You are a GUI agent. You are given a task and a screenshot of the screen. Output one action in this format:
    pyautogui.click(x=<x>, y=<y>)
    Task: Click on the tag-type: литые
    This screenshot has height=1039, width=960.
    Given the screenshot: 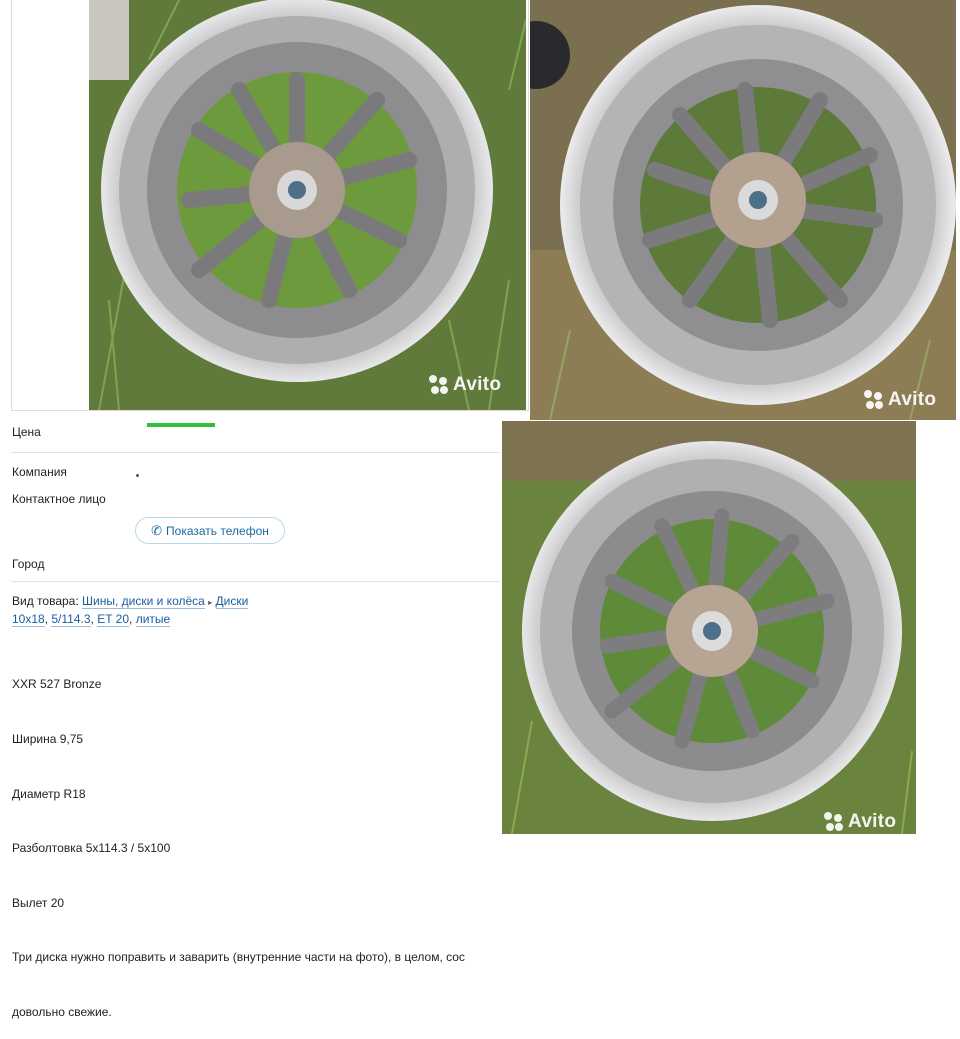 What is the action you would take?
    pyautogui.click(x=153, y=619)
    